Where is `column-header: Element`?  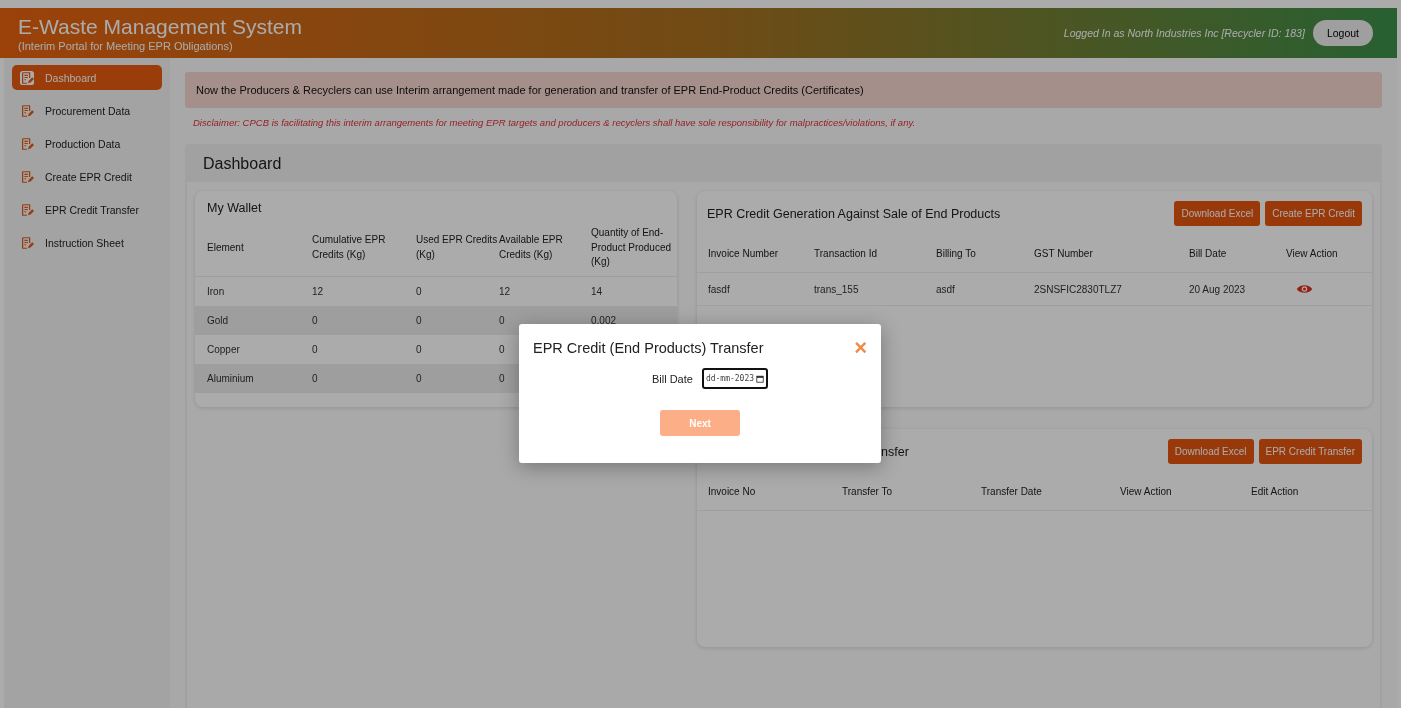 column-header: Element is located at coordinates (225, 247).